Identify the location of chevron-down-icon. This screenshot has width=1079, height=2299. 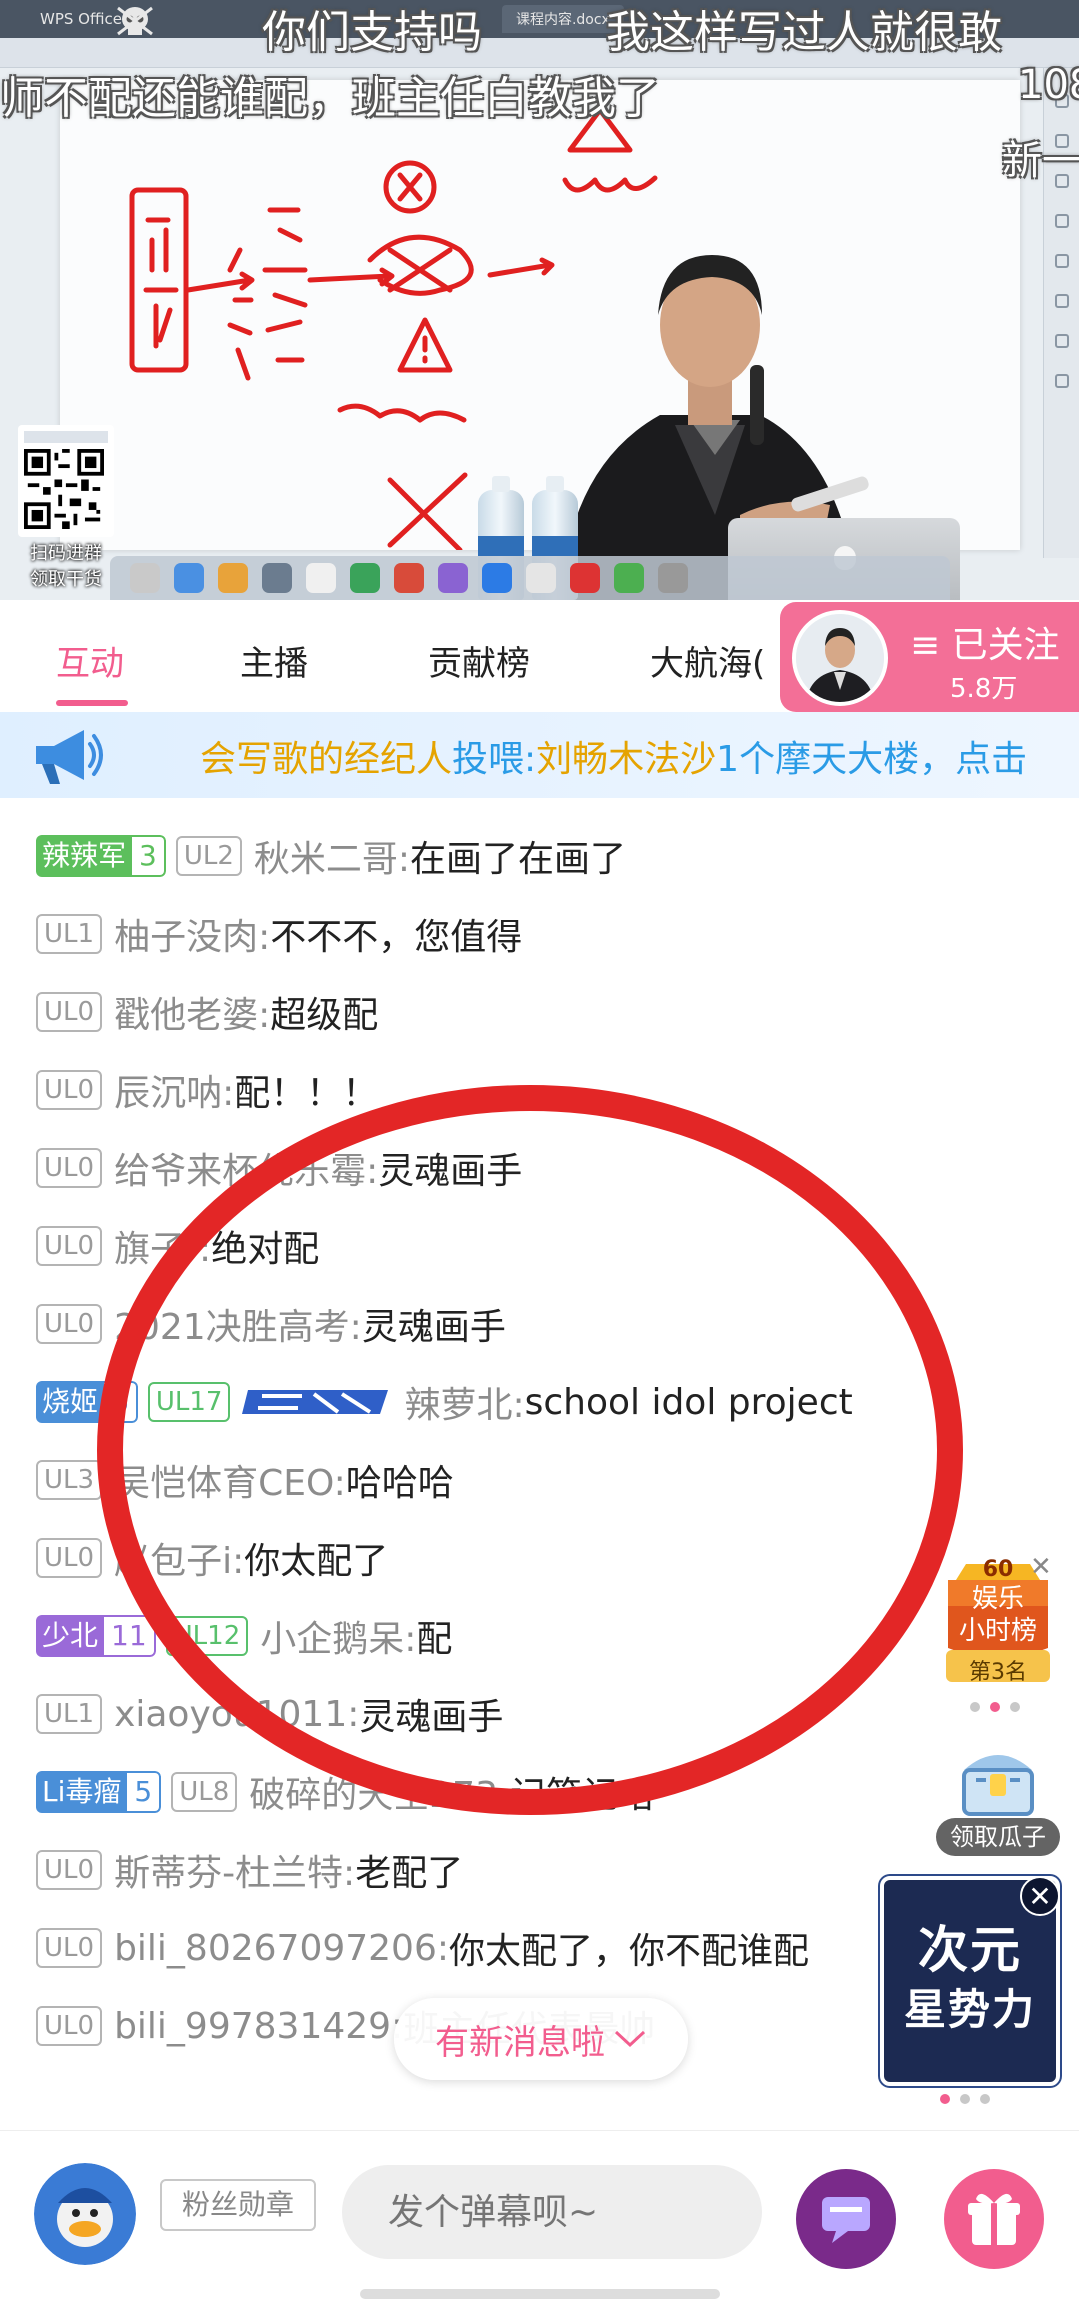
(630, 2039).